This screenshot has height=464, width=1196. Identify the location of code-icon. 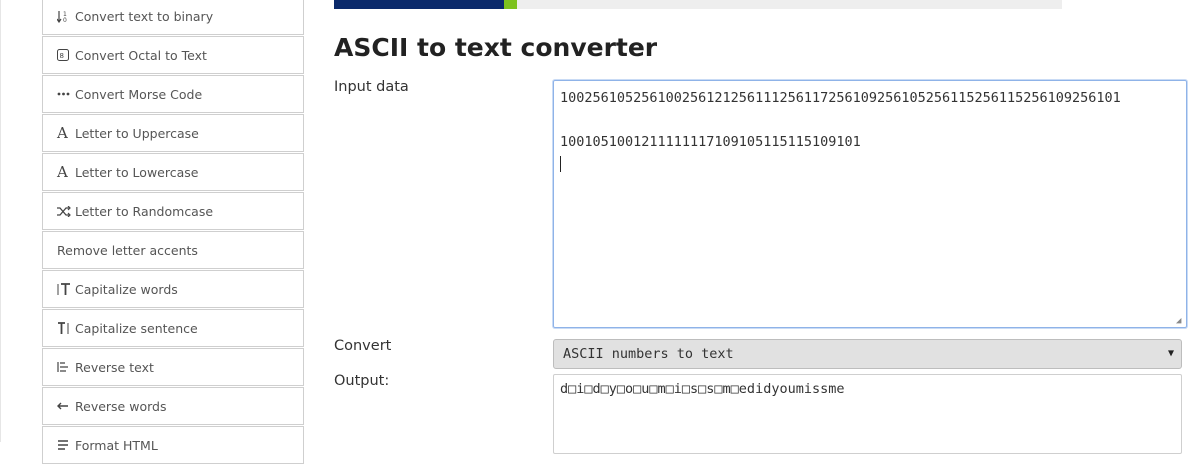
(65, 445).